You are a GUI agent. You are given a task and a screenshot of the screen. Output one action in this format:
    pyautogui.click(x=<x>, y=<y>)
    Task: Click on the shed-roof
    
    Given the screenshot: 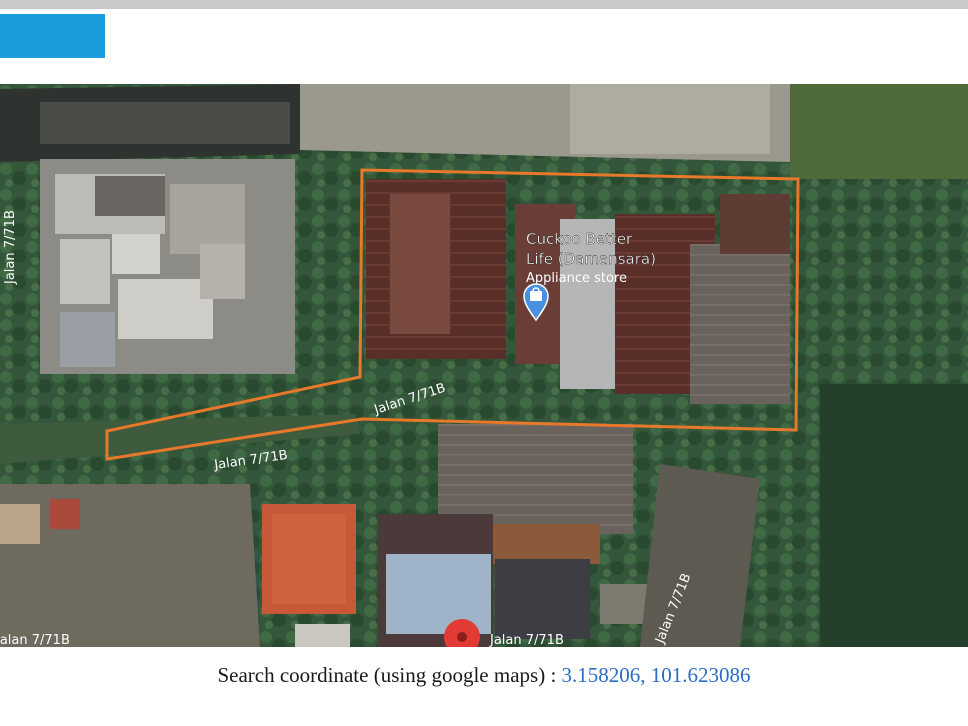 What is the action you would take?
    pyautogui.click(x=545, y=544)
    